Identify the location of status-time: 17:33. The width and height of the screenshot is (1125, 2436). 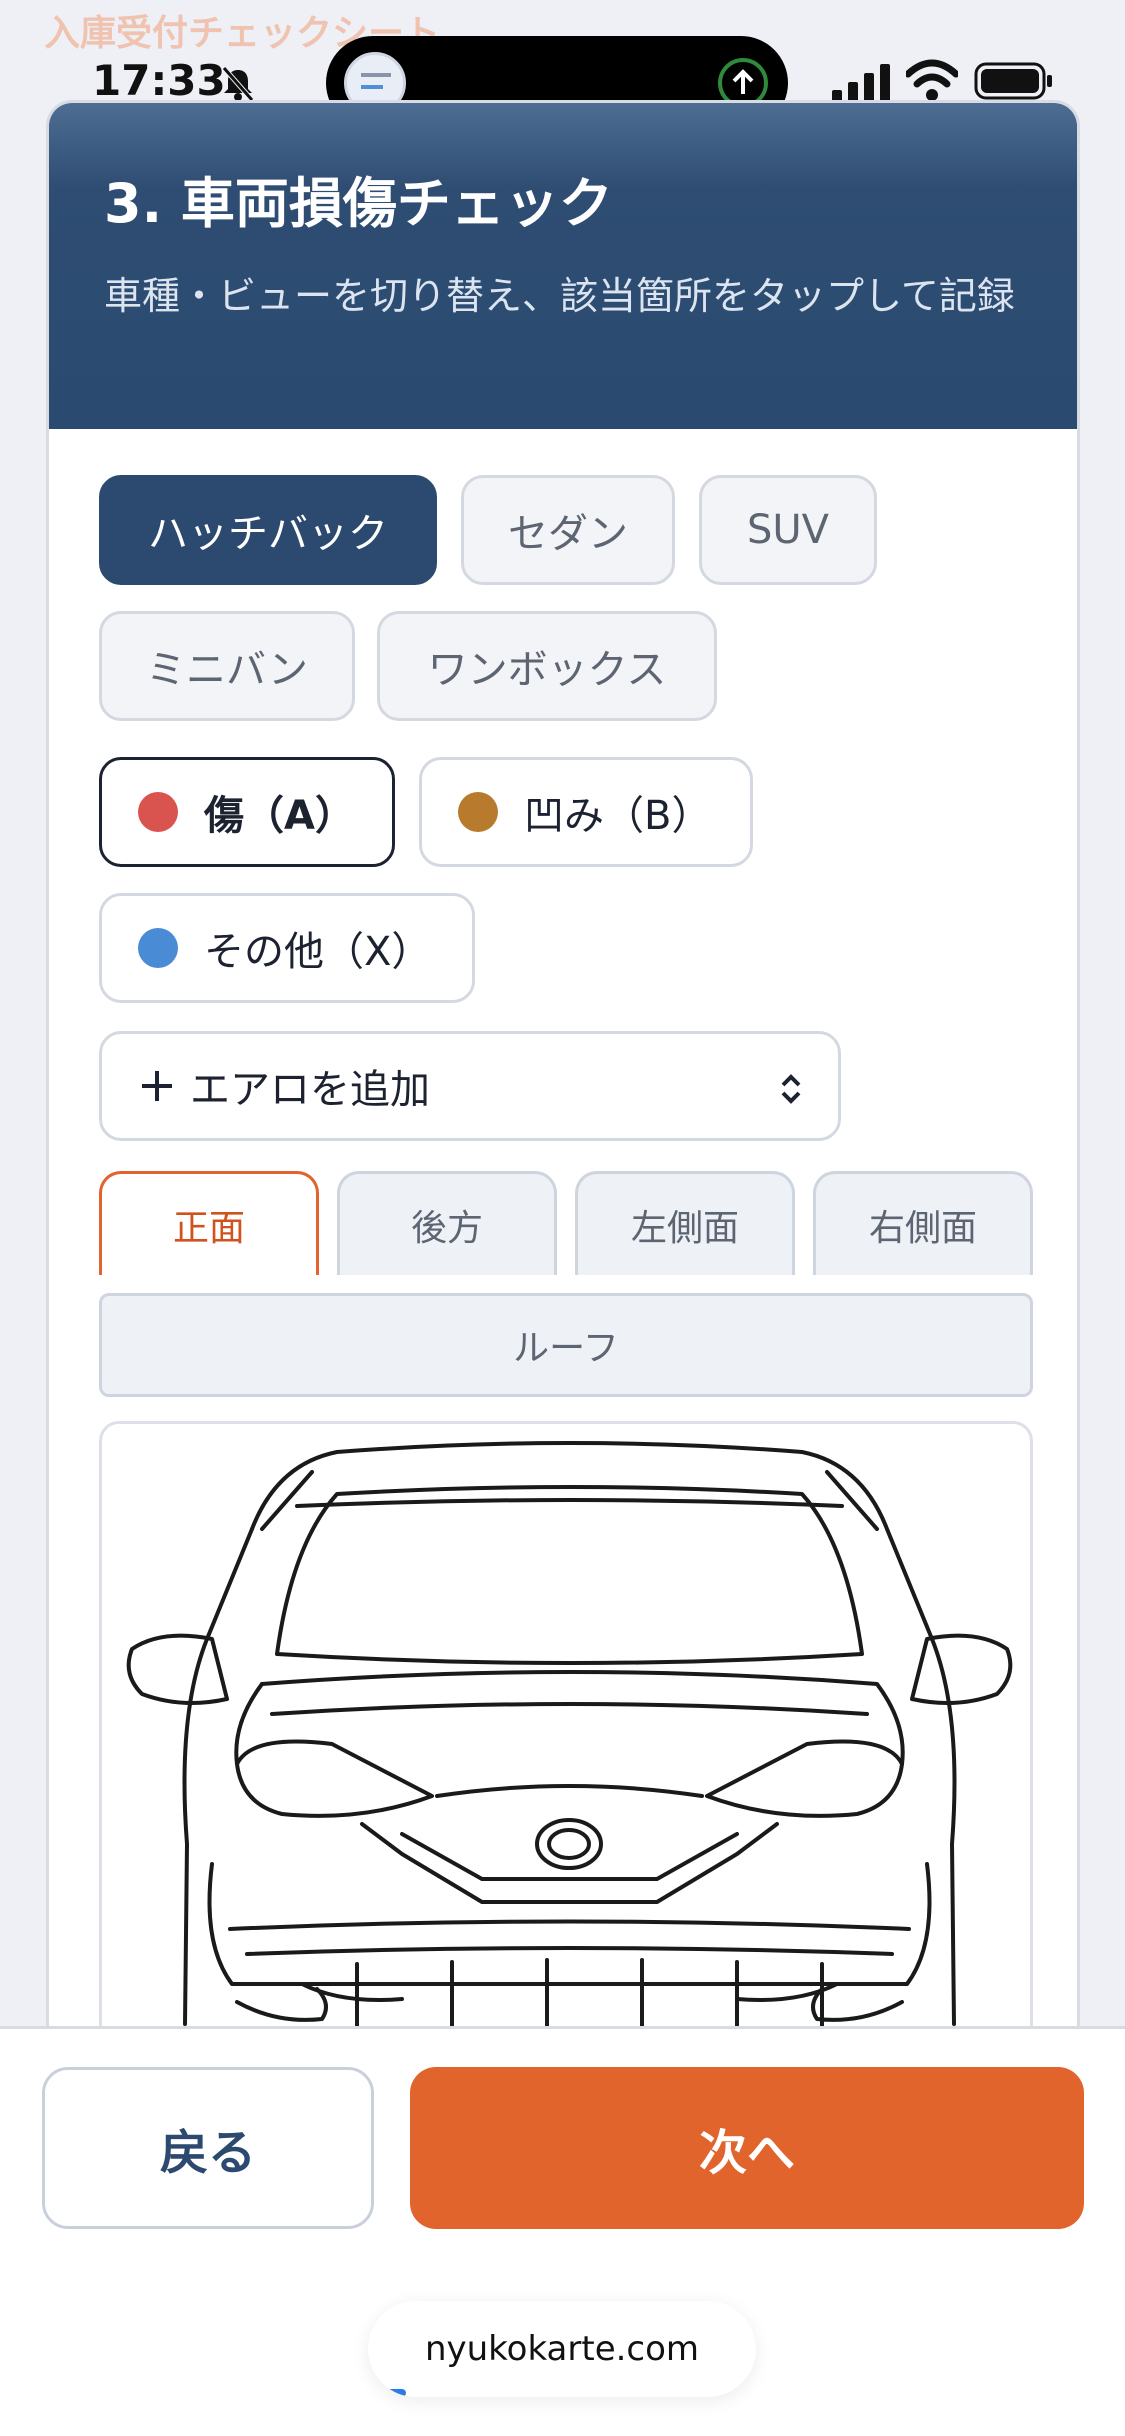
(159, 80).